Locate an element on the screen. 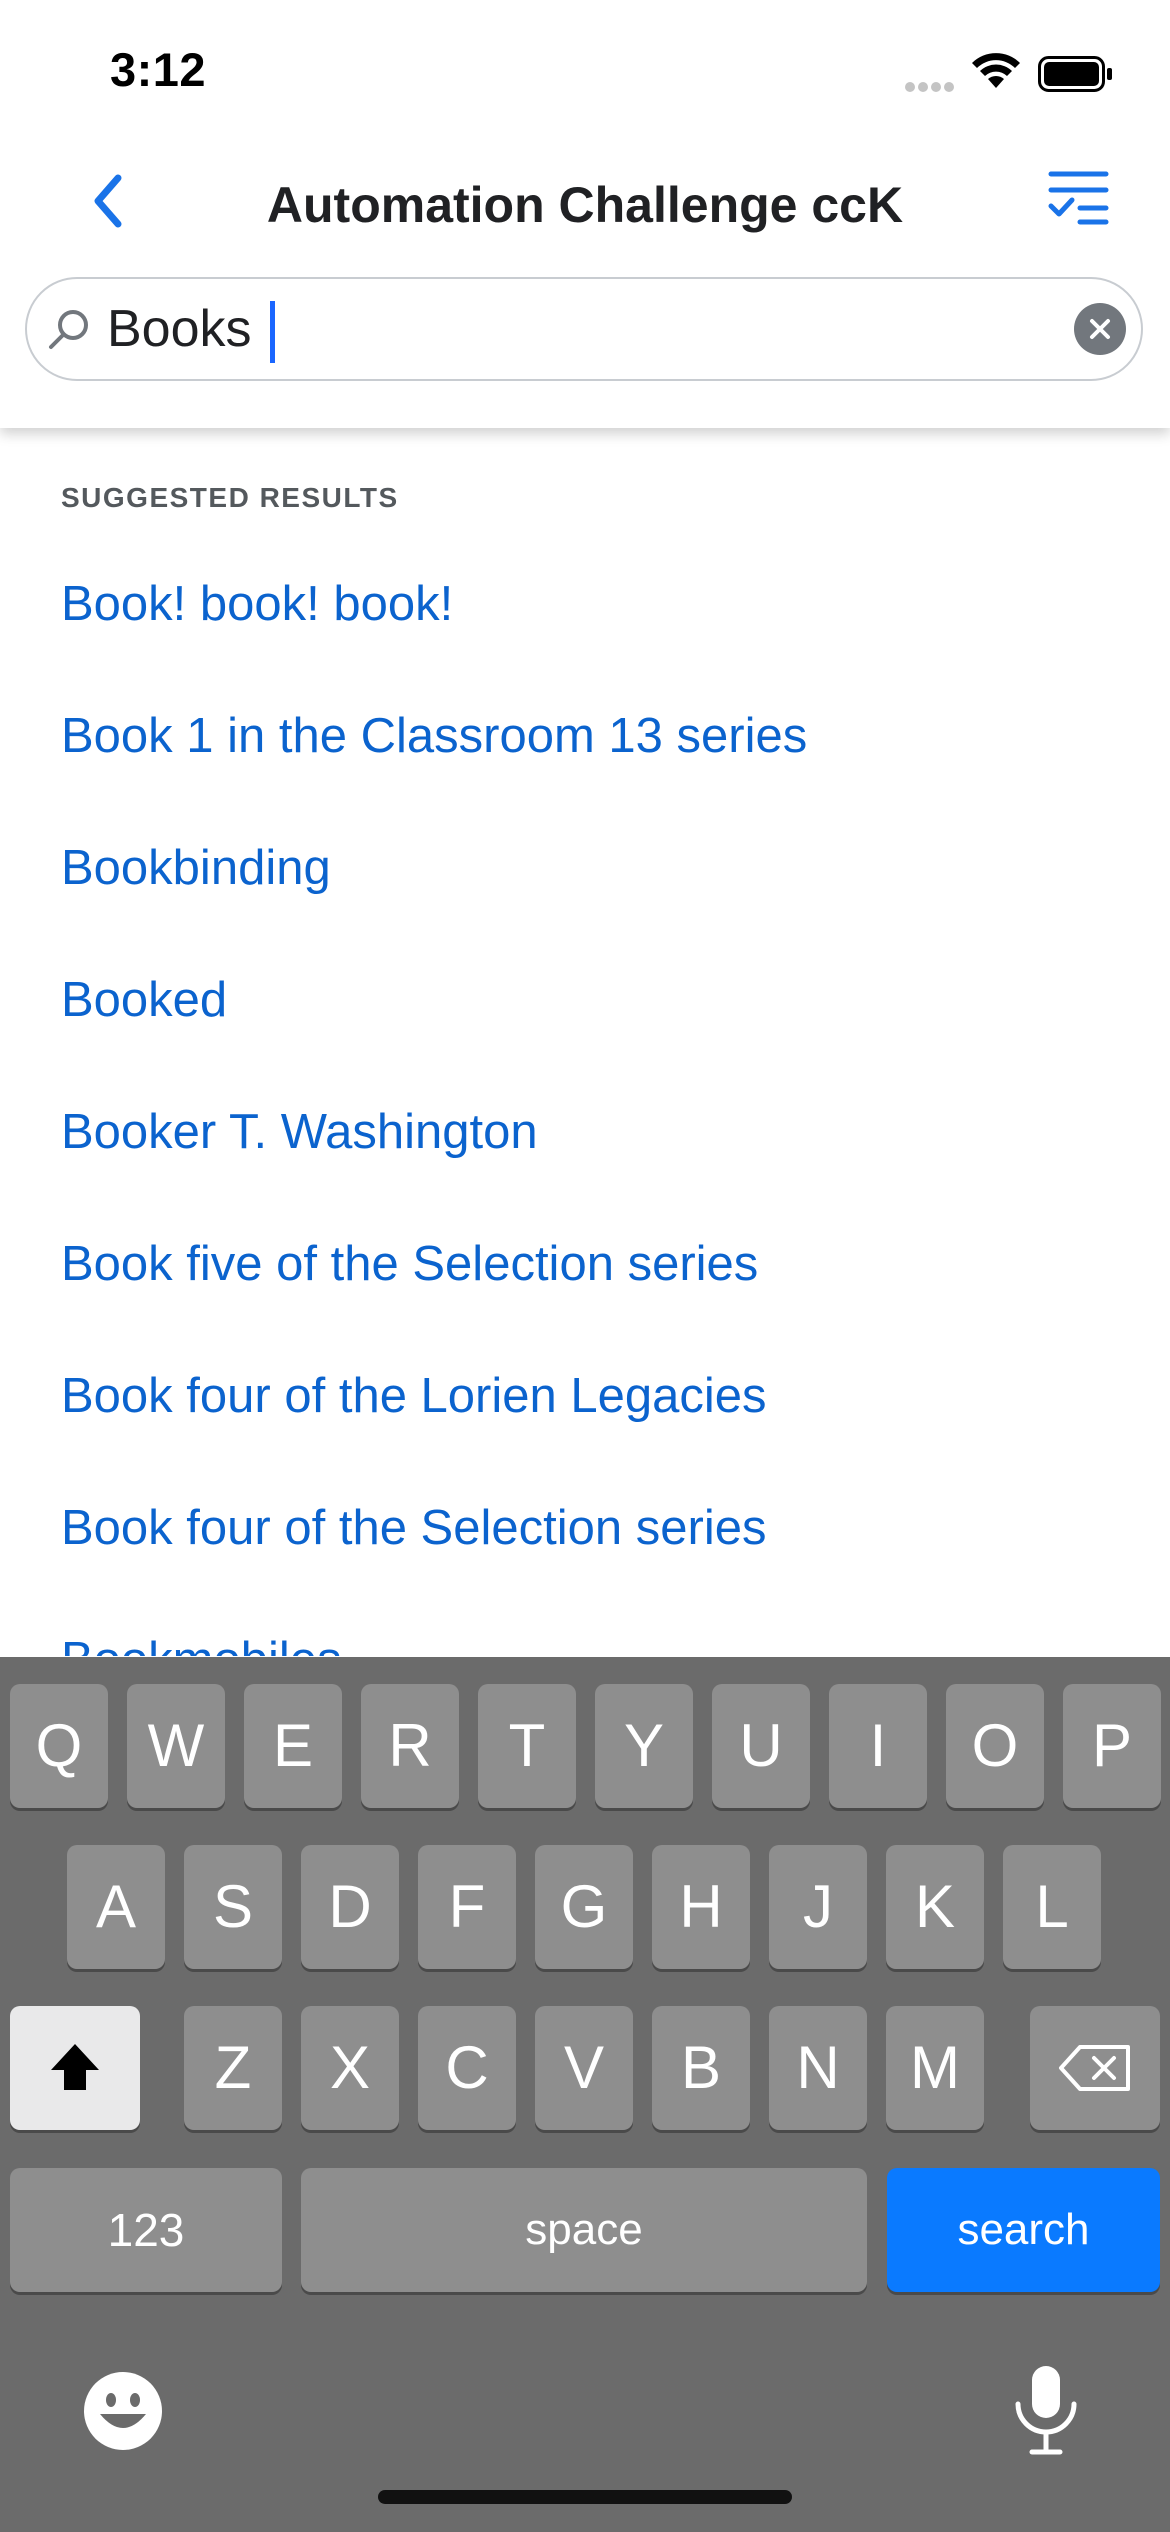  text-caret is located at coordinates (272, 332).